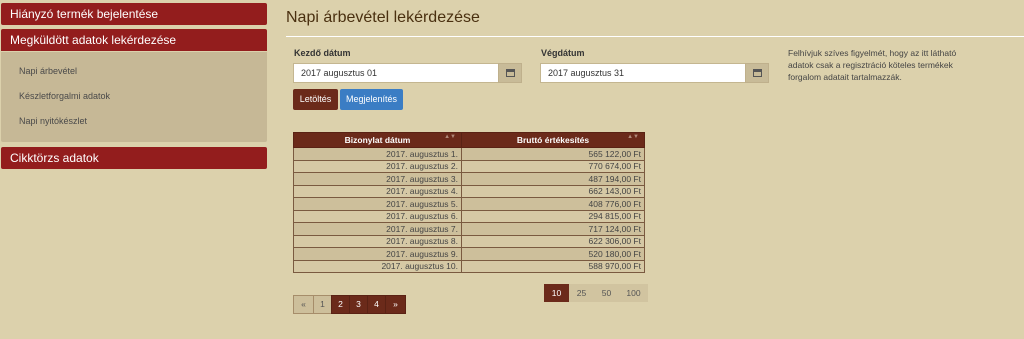  I want to click on show-button: Megjelenítés, so click(371, 99).